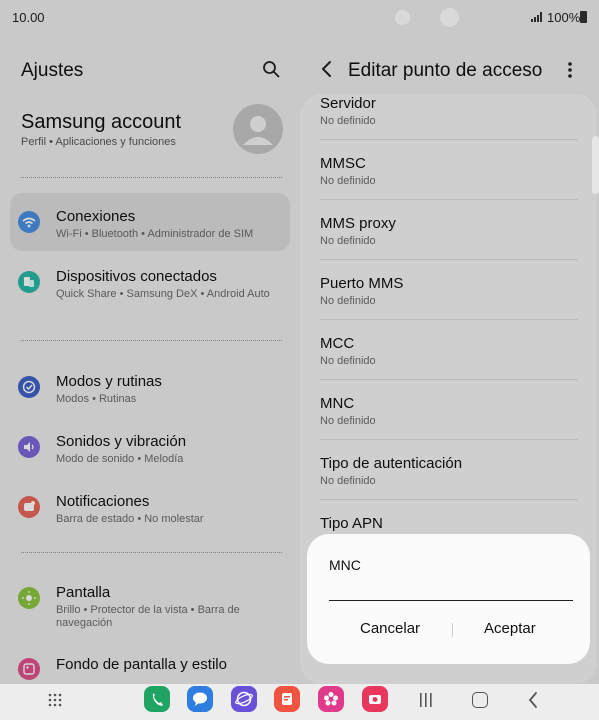  Describe the element at coordinates (451, 591) in the screenshot. I see `mnc-input` at that location.